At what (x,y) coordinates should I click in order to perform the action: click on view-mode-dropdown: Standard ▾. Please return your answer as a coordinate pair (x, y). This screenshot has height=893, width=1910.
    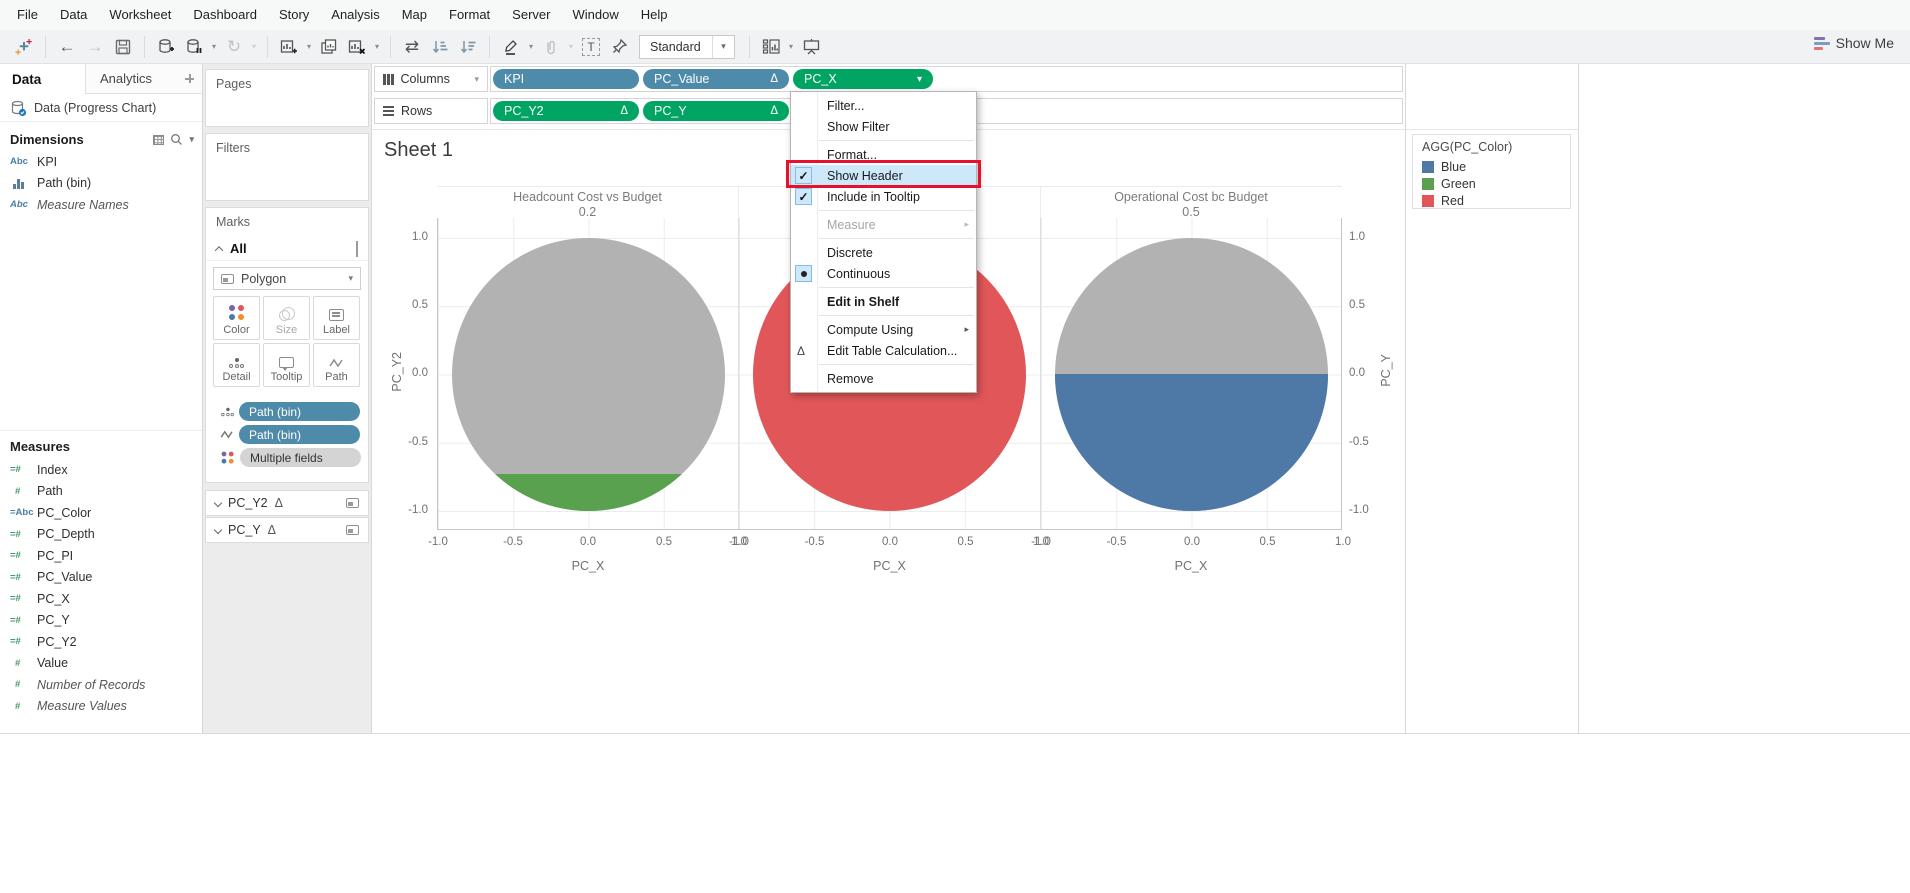
    Looking at the image, I should click on (687, 46).